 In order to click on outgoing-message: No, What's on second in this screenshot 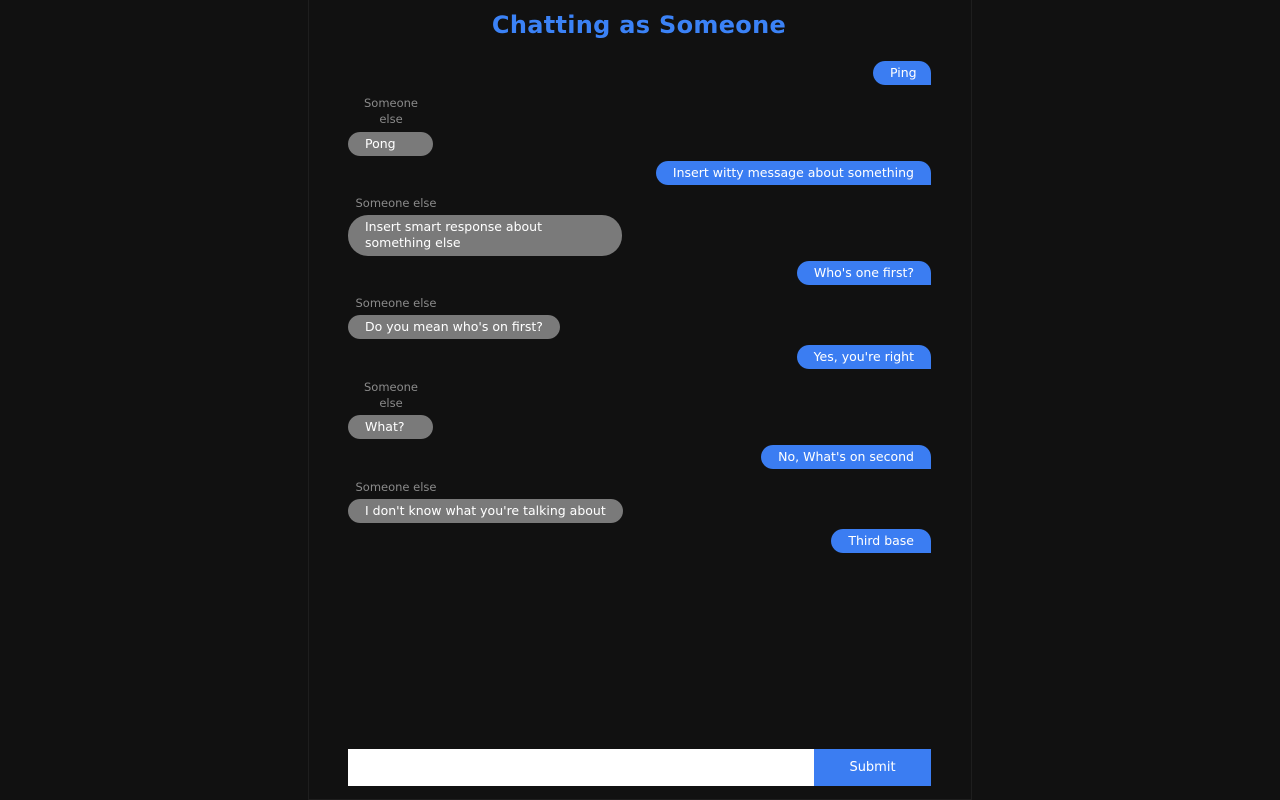, I will do `click(846, 457)`.